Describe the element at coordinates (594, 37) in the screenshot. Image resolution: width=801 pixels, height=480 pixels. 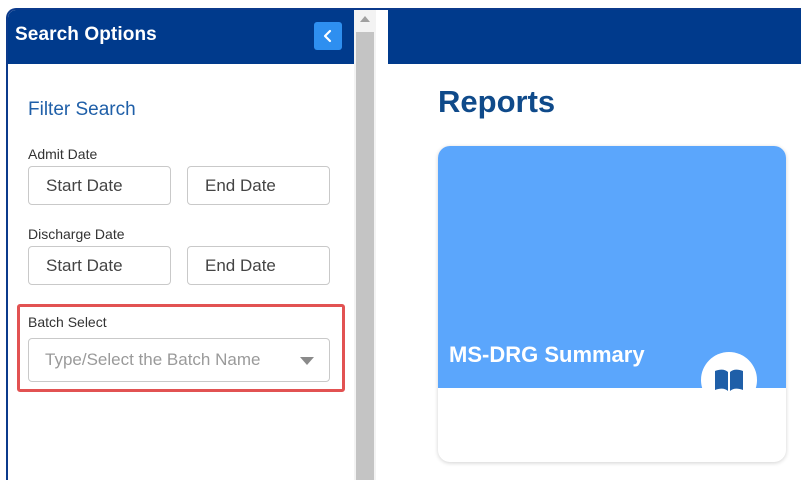
I see `main-header-bar` at that location.